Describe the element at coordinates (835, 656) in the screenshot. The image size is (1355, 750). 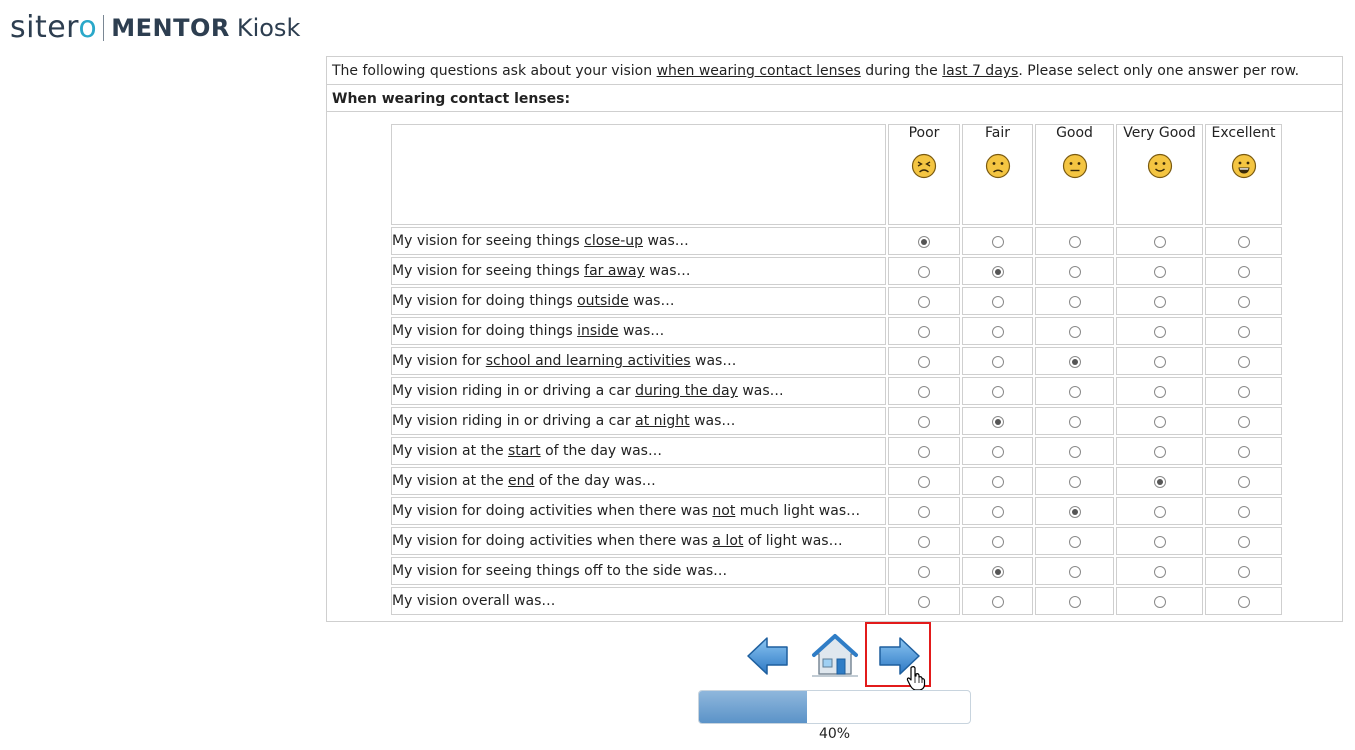
I see `home-icon` at that location.